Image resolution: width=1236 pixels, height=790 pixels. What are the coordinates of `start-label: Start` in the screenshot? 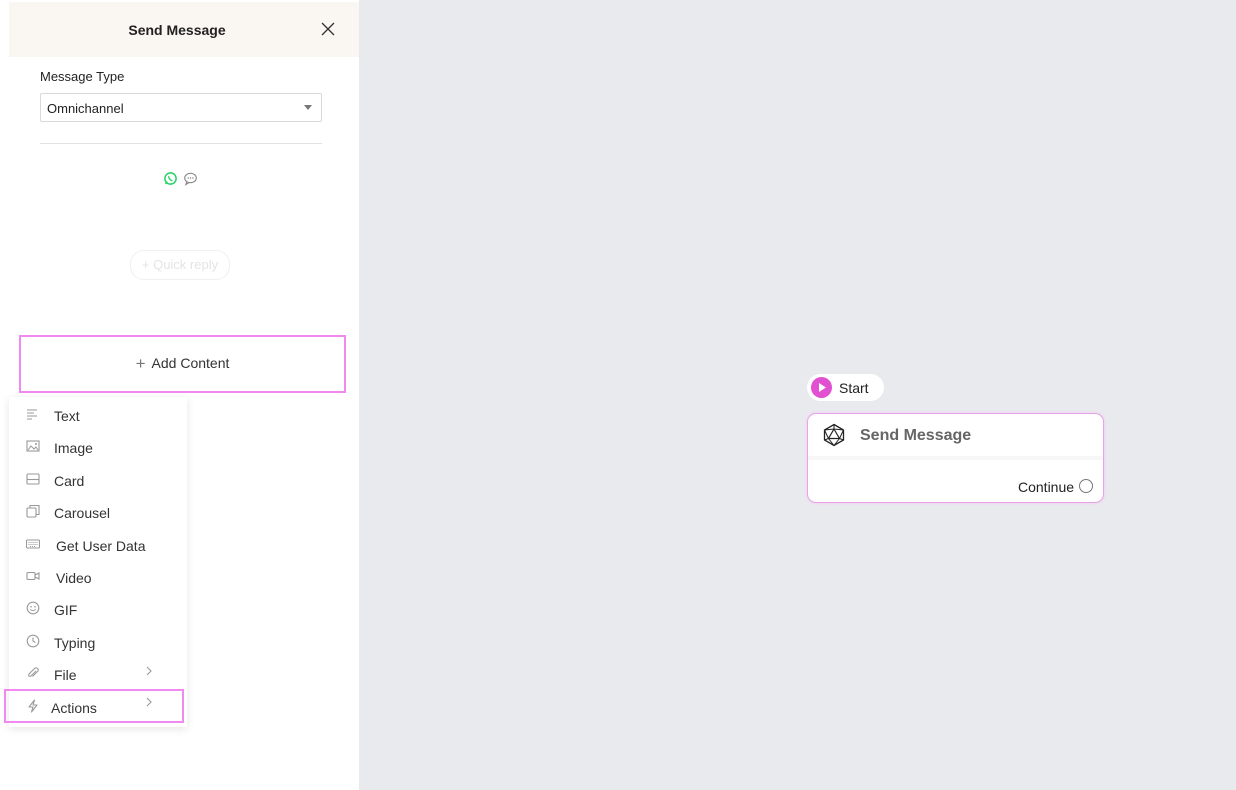 It's located at (854, 388).